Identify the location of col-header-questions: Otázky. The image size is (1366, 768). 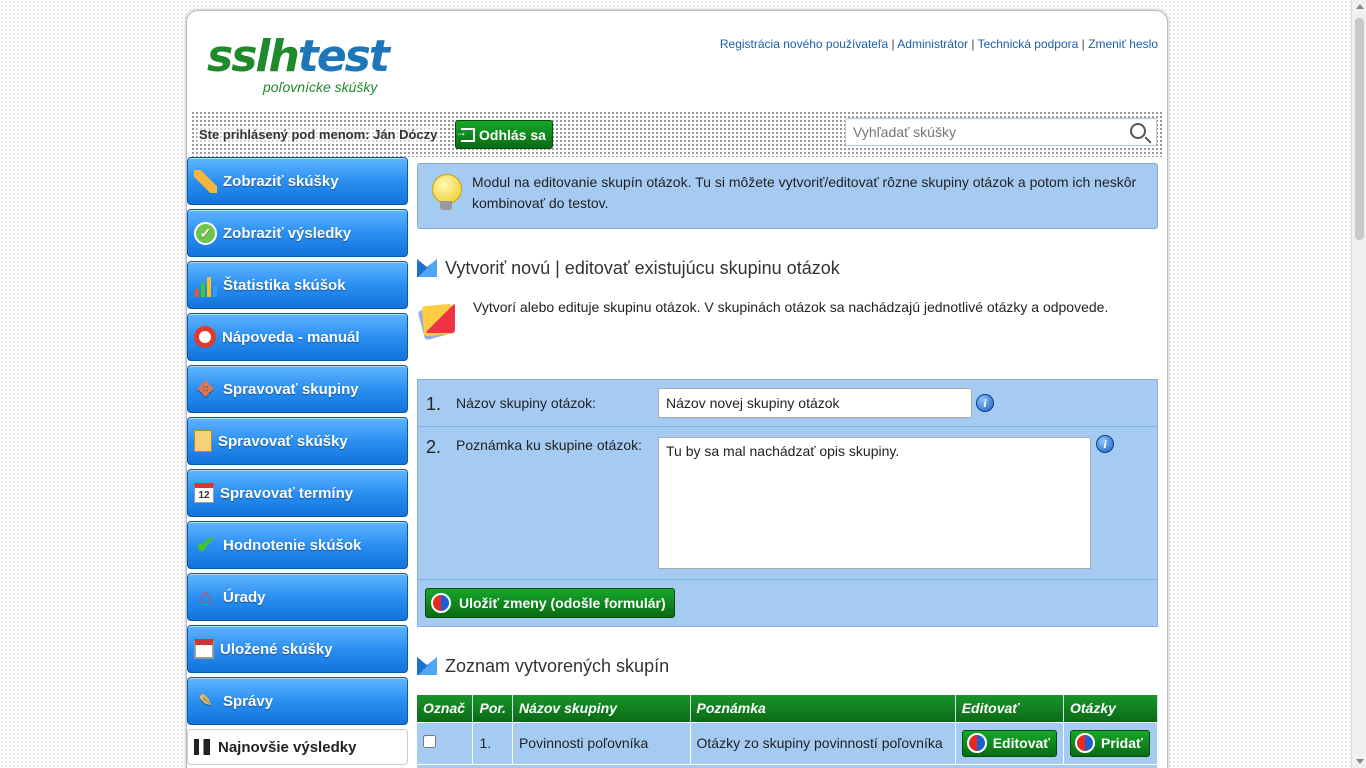
(1111, 708).